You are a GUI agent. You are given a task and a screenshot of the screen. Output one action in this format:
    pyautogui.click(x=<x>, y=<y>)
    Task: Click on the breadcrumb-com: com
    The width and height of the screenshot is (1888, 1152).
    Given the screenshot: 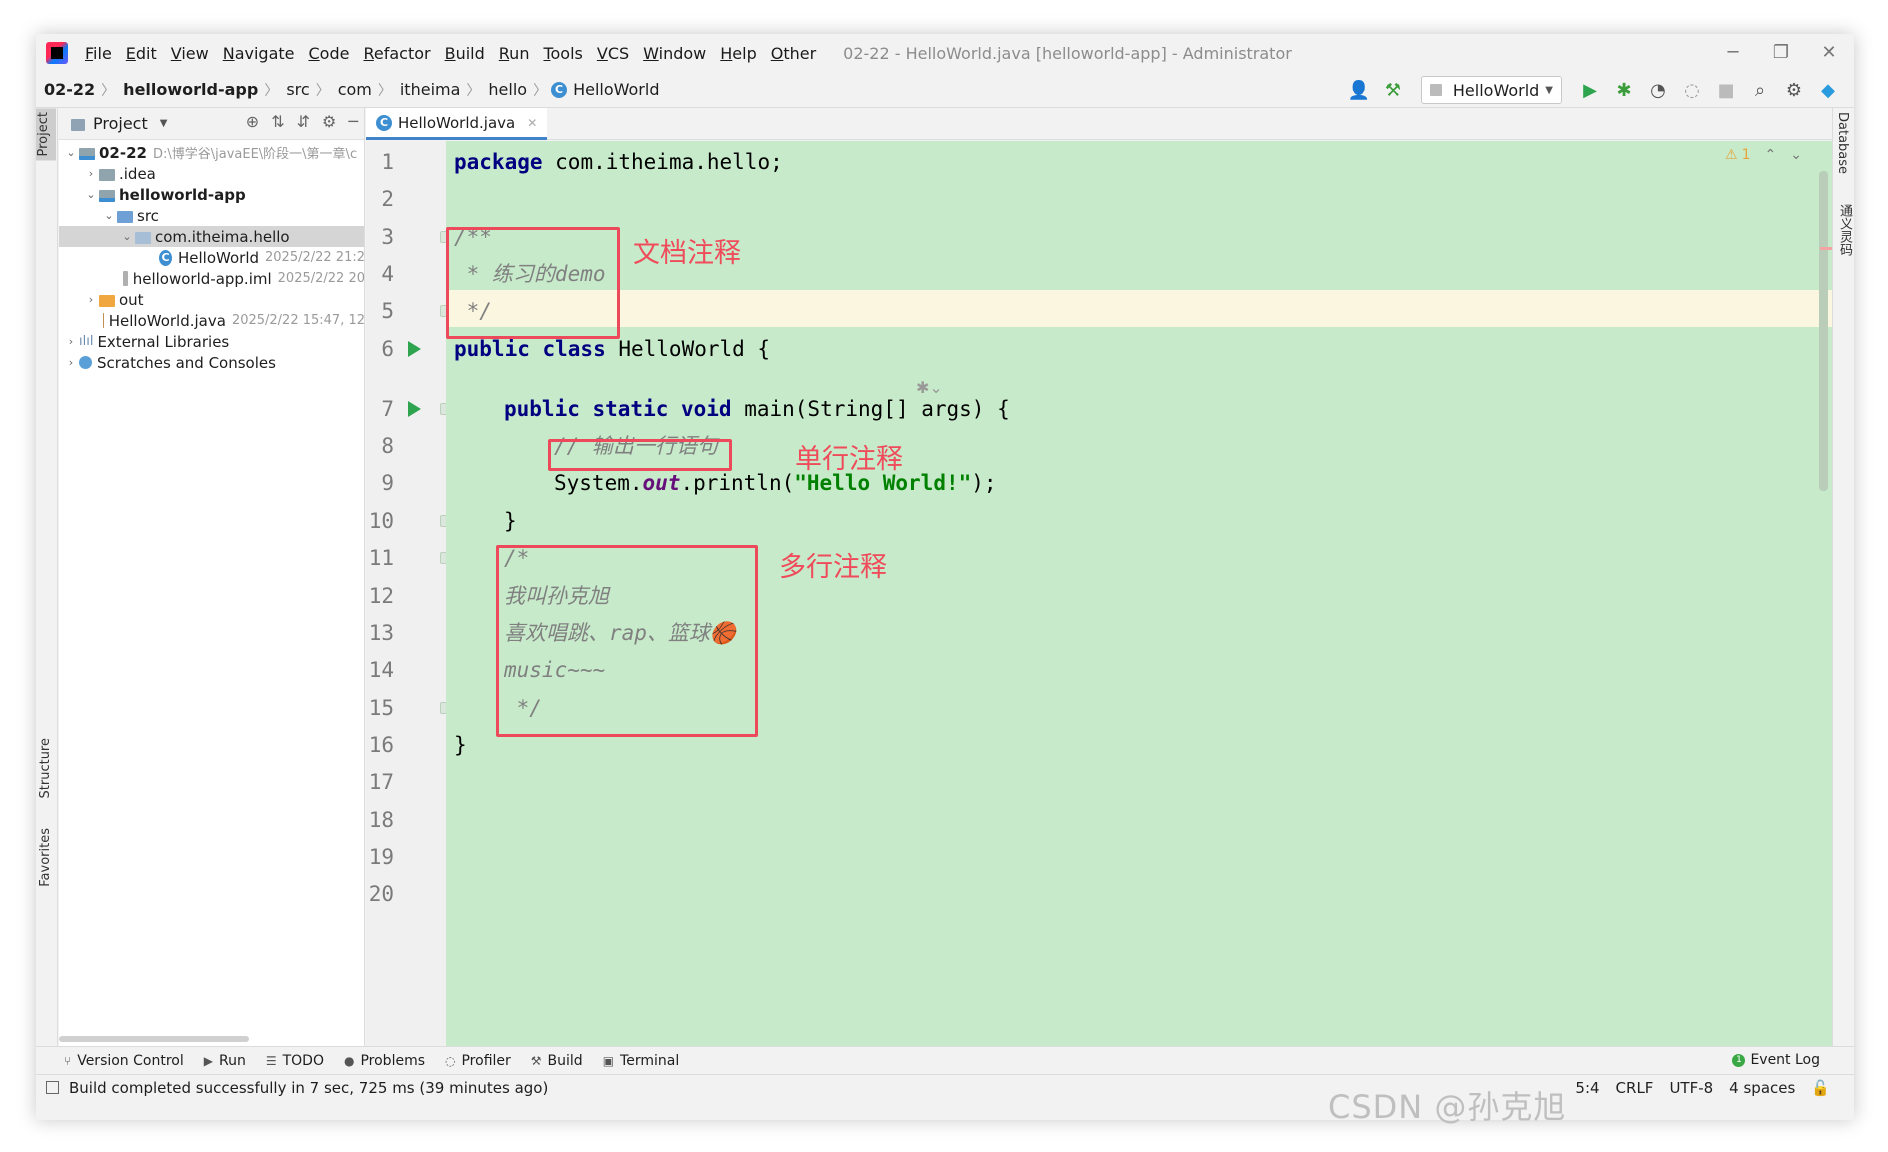 What is the action you would take?
    pyautogui.click(x=354, y=89)
    